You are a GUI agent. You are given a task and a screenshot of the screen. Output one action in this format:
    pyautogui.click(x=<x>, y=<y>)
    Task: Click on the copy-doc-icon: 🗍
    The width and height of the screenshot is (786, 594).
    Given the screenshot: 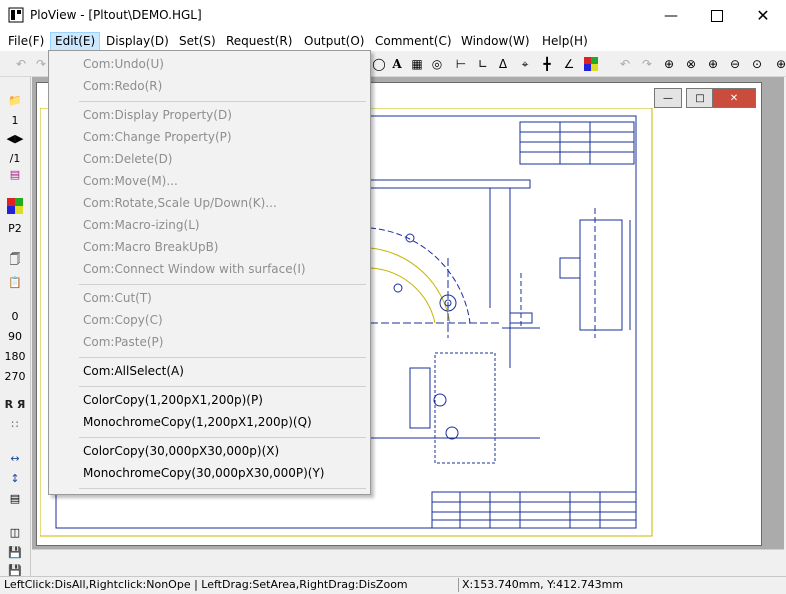 What is the action you would take?
    pyautogui.click(x=15, y=260)
    